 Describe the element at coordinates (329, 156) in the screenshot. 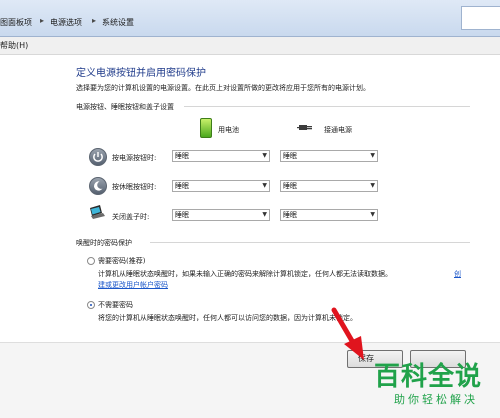

I see `power-button-plugged-select: 睡眠 ▼` at that location.